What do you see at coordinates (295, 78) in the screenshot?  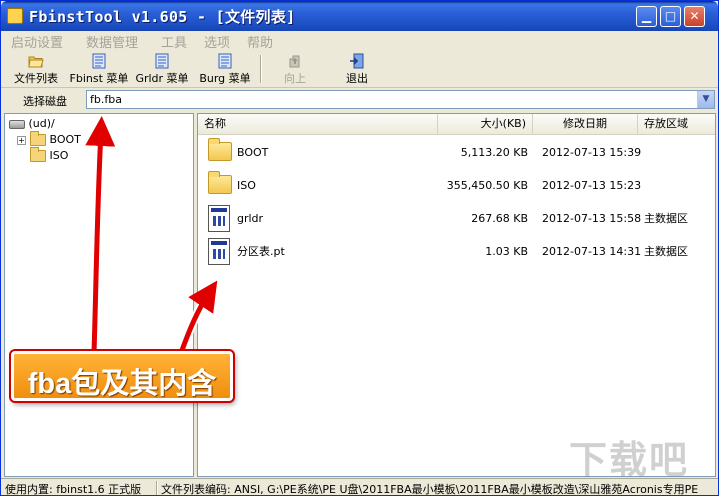 I see `up-label: 向上` at bounding box center [295, 78].